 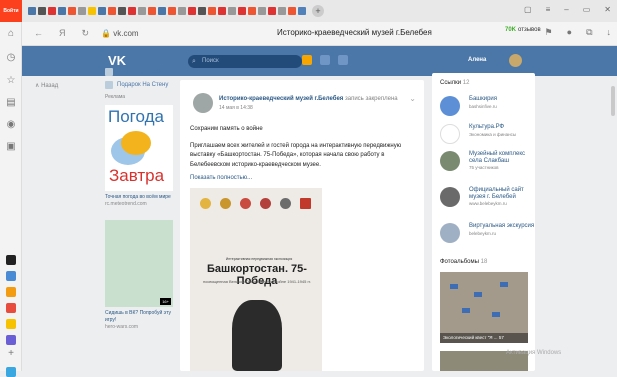 I want to click on yandex-logo: Войти, so click(x=11, y=11).